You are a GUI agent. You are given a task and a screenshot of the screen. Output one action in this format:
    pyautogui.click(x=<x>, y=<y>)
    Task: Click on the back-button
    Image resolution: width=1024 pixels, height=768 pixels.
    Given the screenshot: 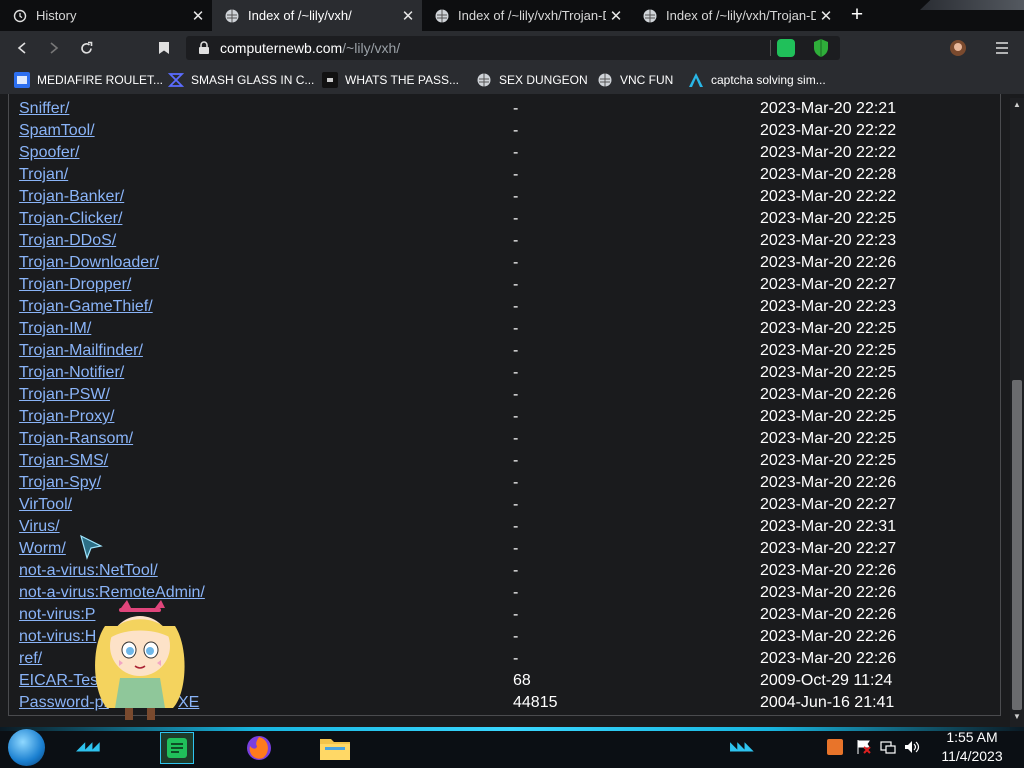 What is the action you would take?
    pyautogui.click(x=22, y=48)
    